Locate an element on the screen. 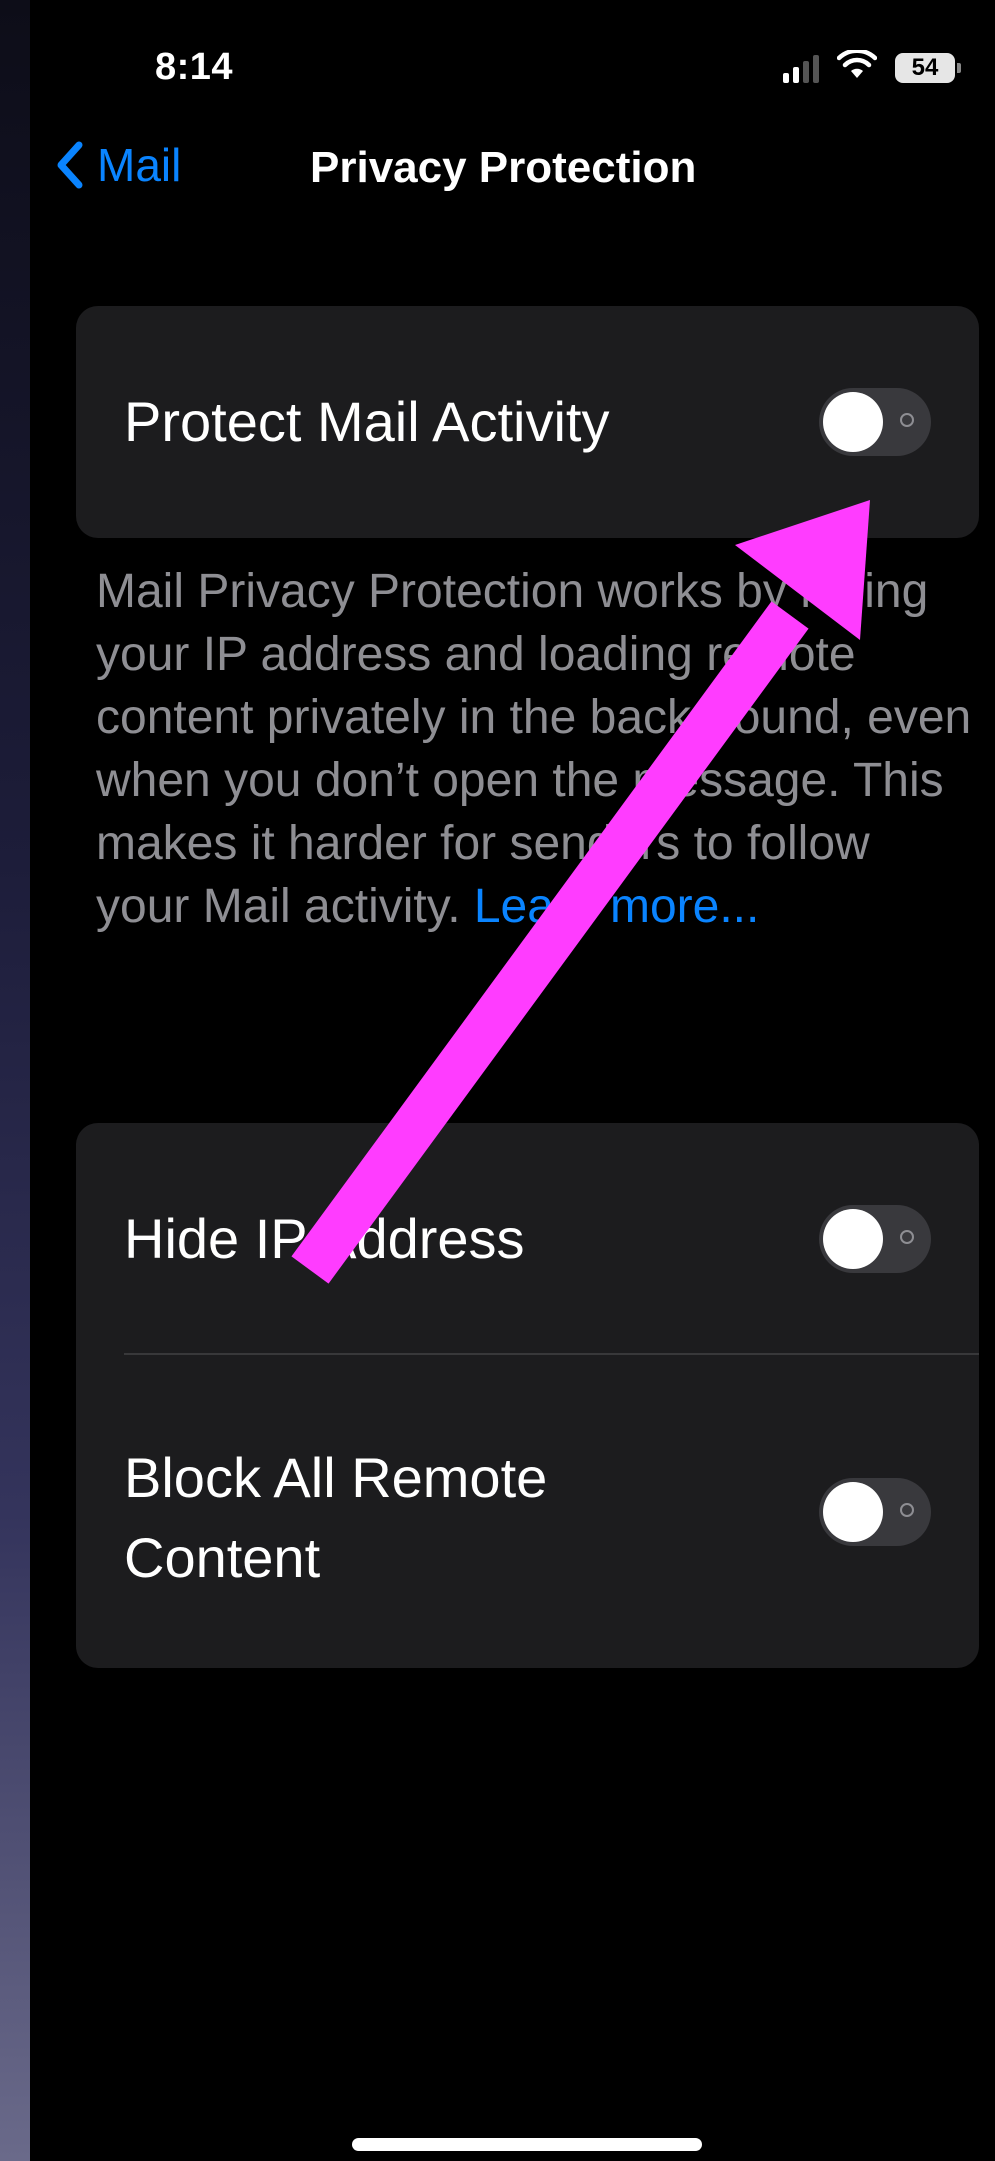  home-indicator is located at coordinates (527, 2144).